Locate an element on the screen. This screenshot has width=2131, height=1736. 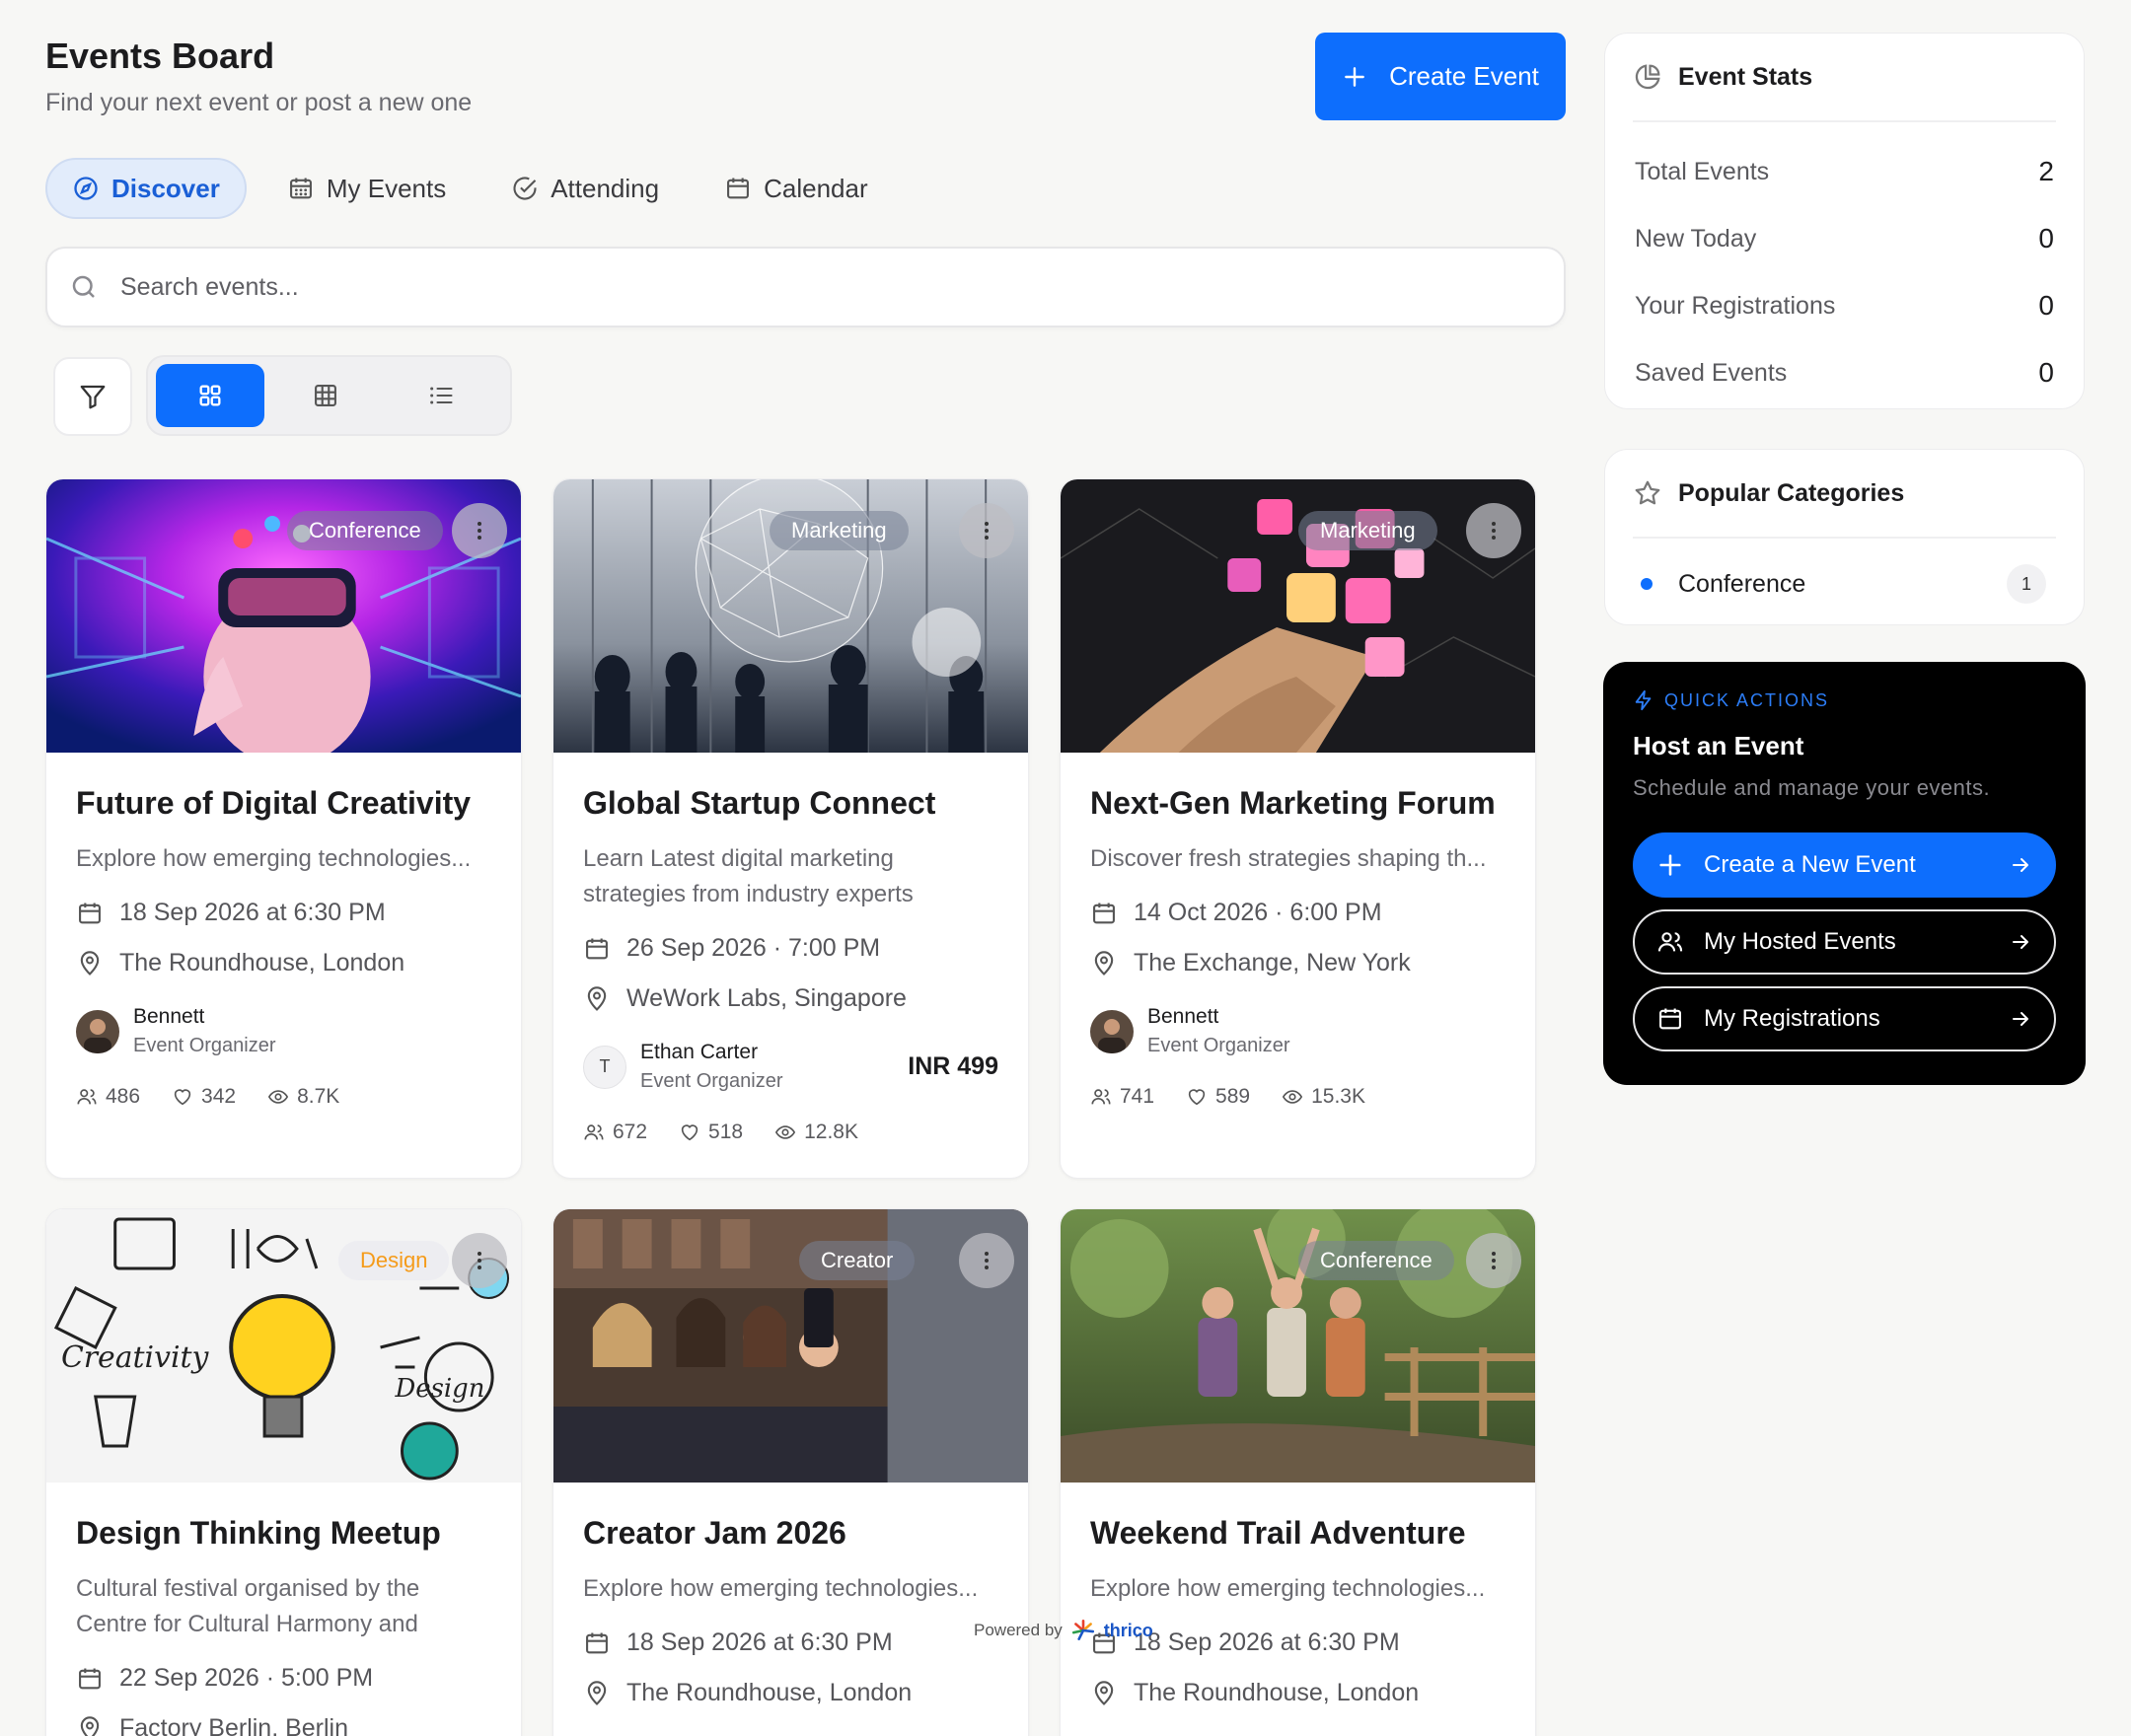
tab-my-events: My Events is located at coordinates (366, 188).